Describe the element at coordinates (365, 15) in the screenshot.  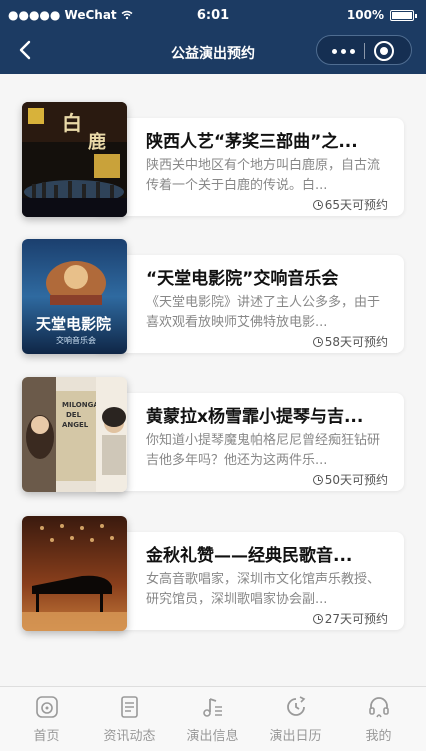
I see `battery-percent: 100%` at that location.